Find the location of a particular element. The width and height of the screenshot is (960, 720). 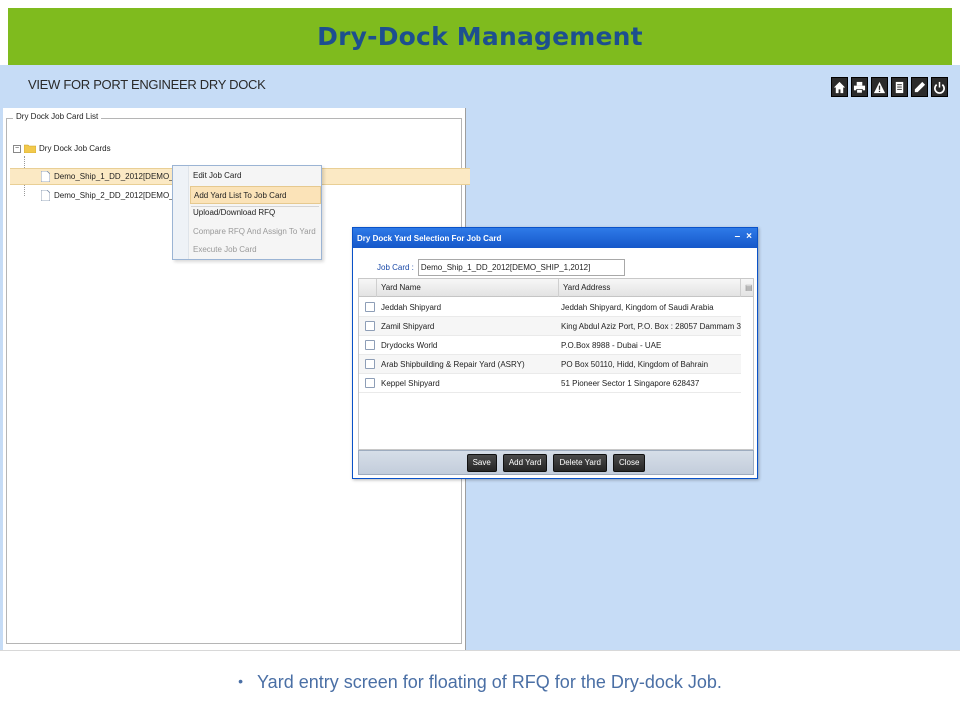

view-title: VIEW FOR PORT ENGINEER DRY DOCK is located at coordinates (147, 84).